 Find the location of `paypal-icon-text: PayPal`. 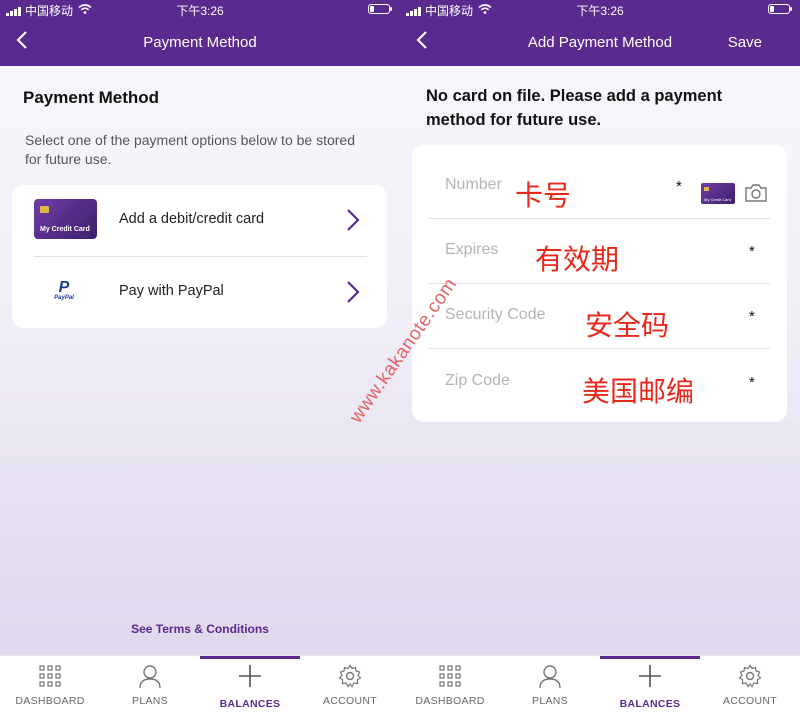

paypal-icon-text: PayPal is located at coordinates (64, 298).